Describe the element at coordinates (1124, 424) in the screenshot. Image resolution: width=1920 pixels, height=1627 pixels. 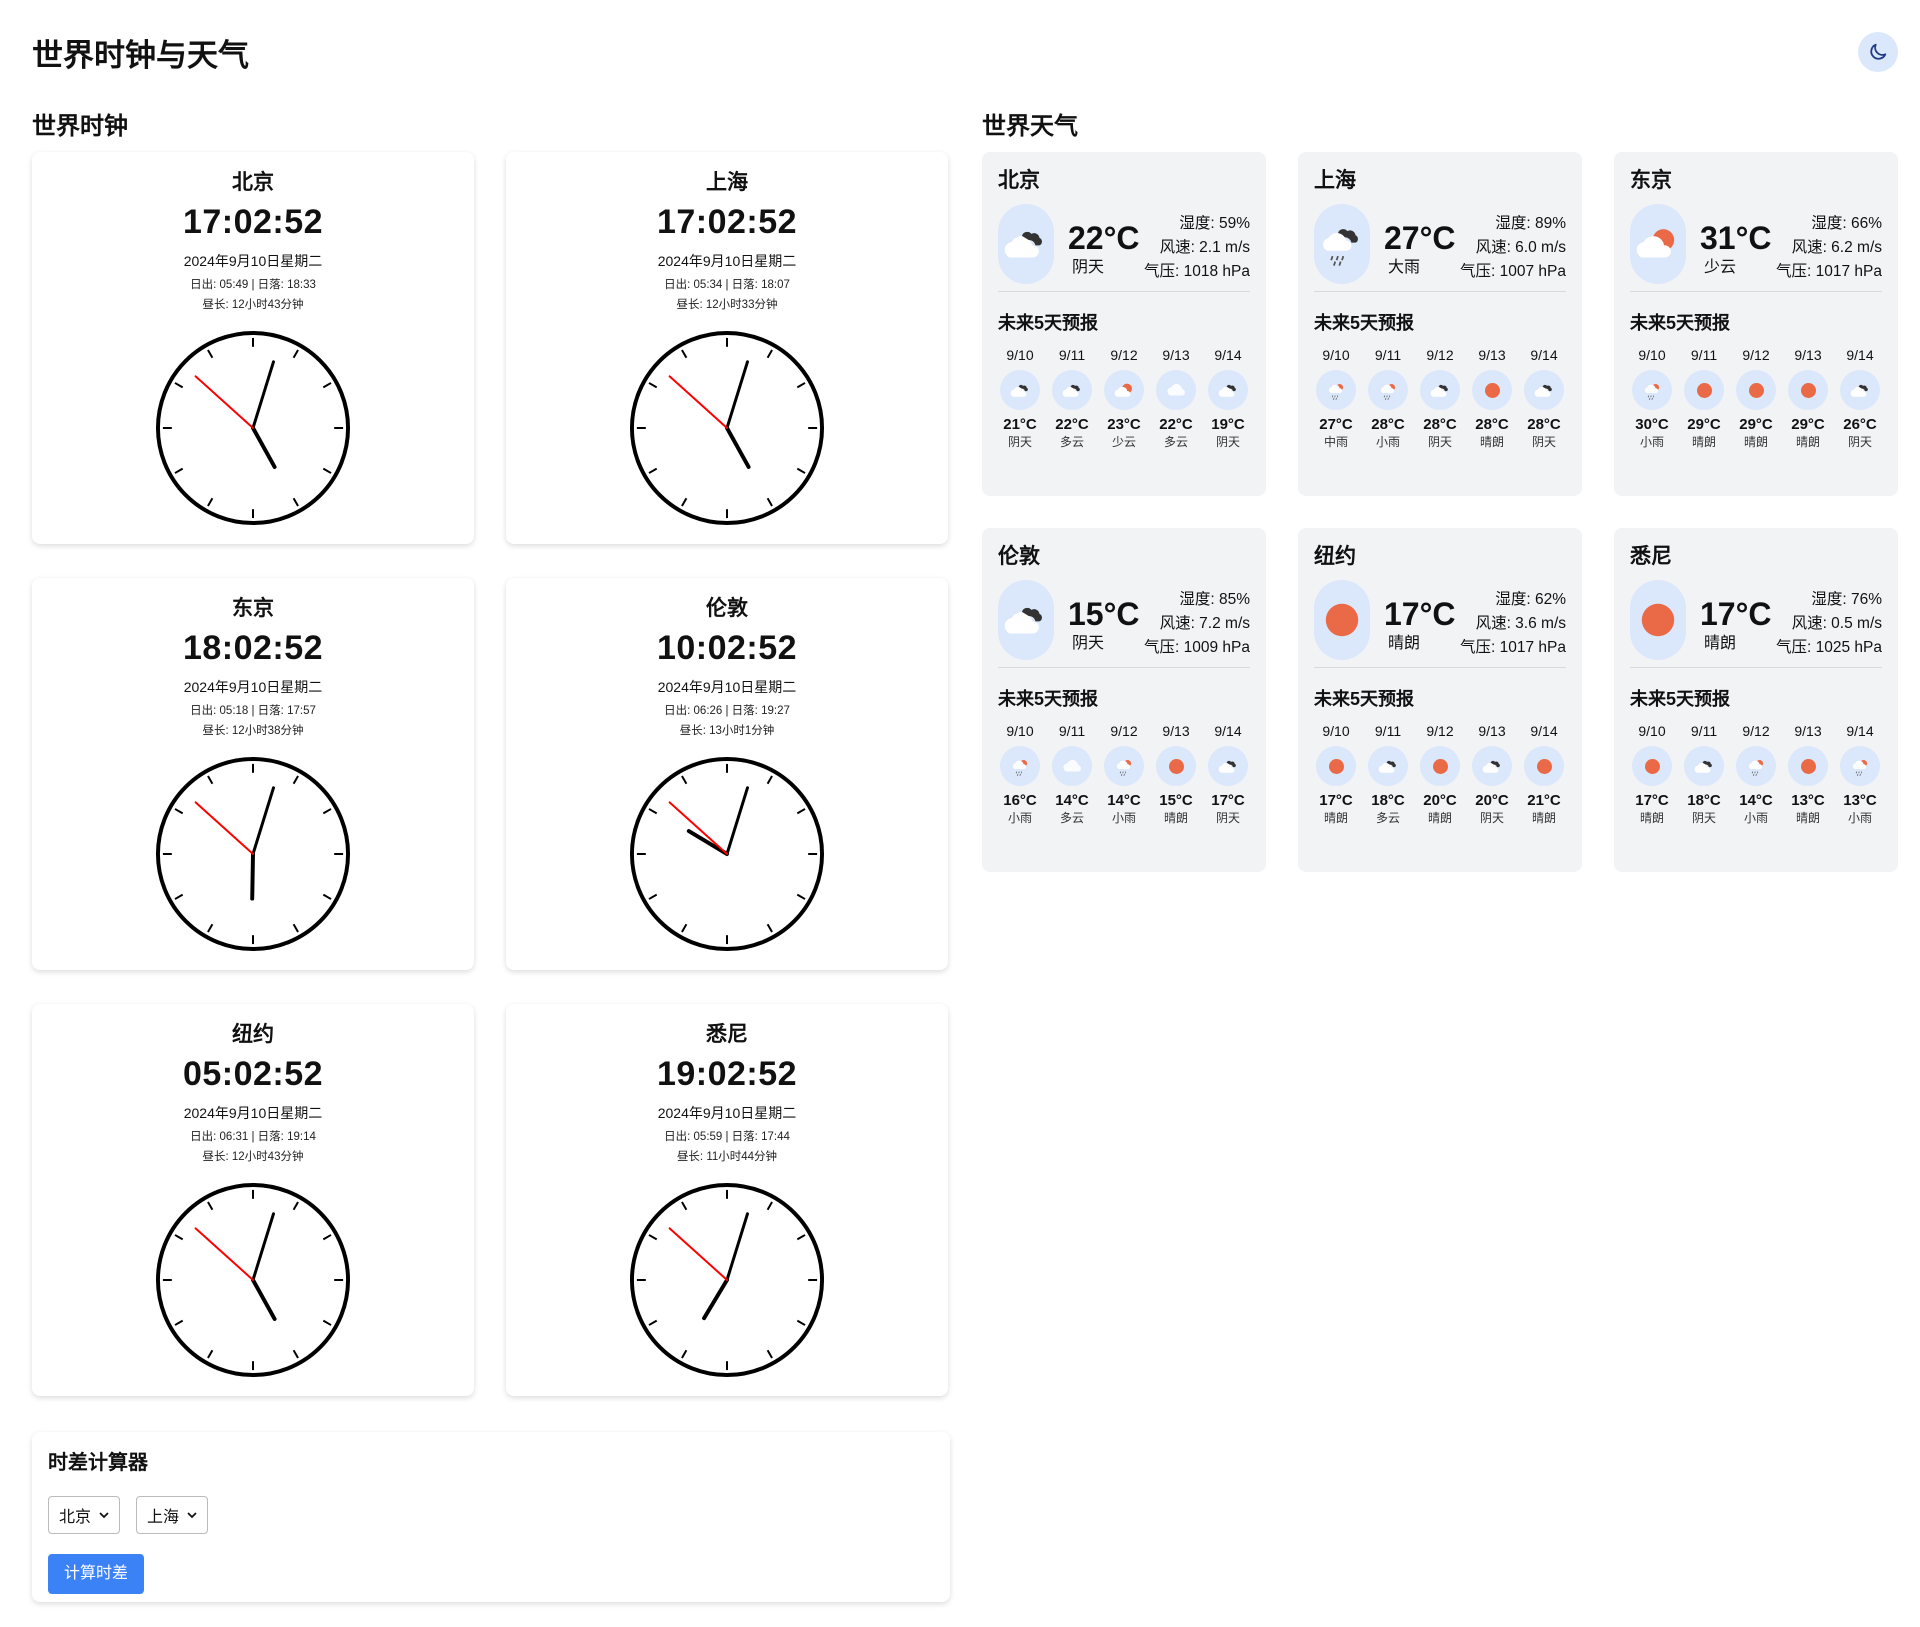
I see `forecast-temp: 23°C` at that location.